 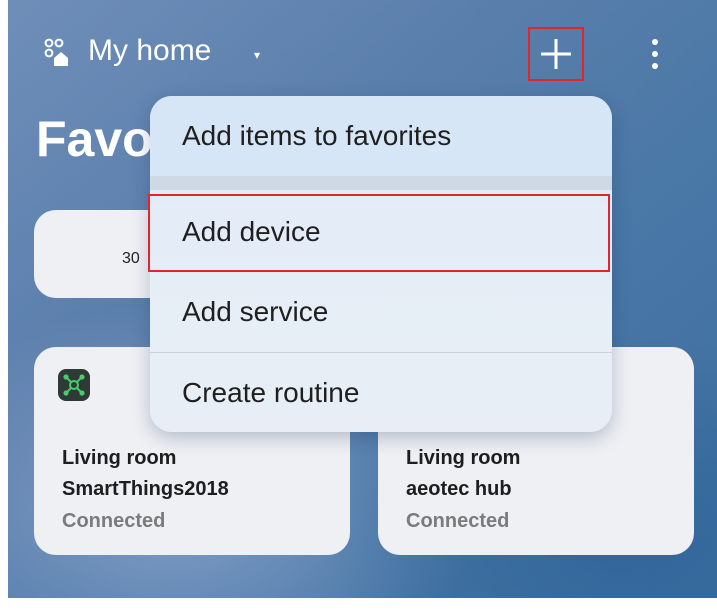 I want to click on add-device-highlight, so click(x=379, y=233).